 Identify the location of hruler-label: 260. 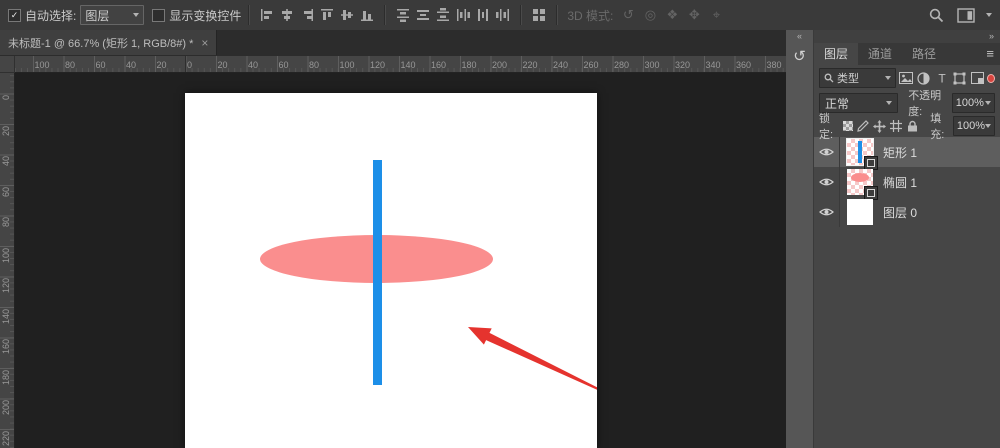
(591, 65).